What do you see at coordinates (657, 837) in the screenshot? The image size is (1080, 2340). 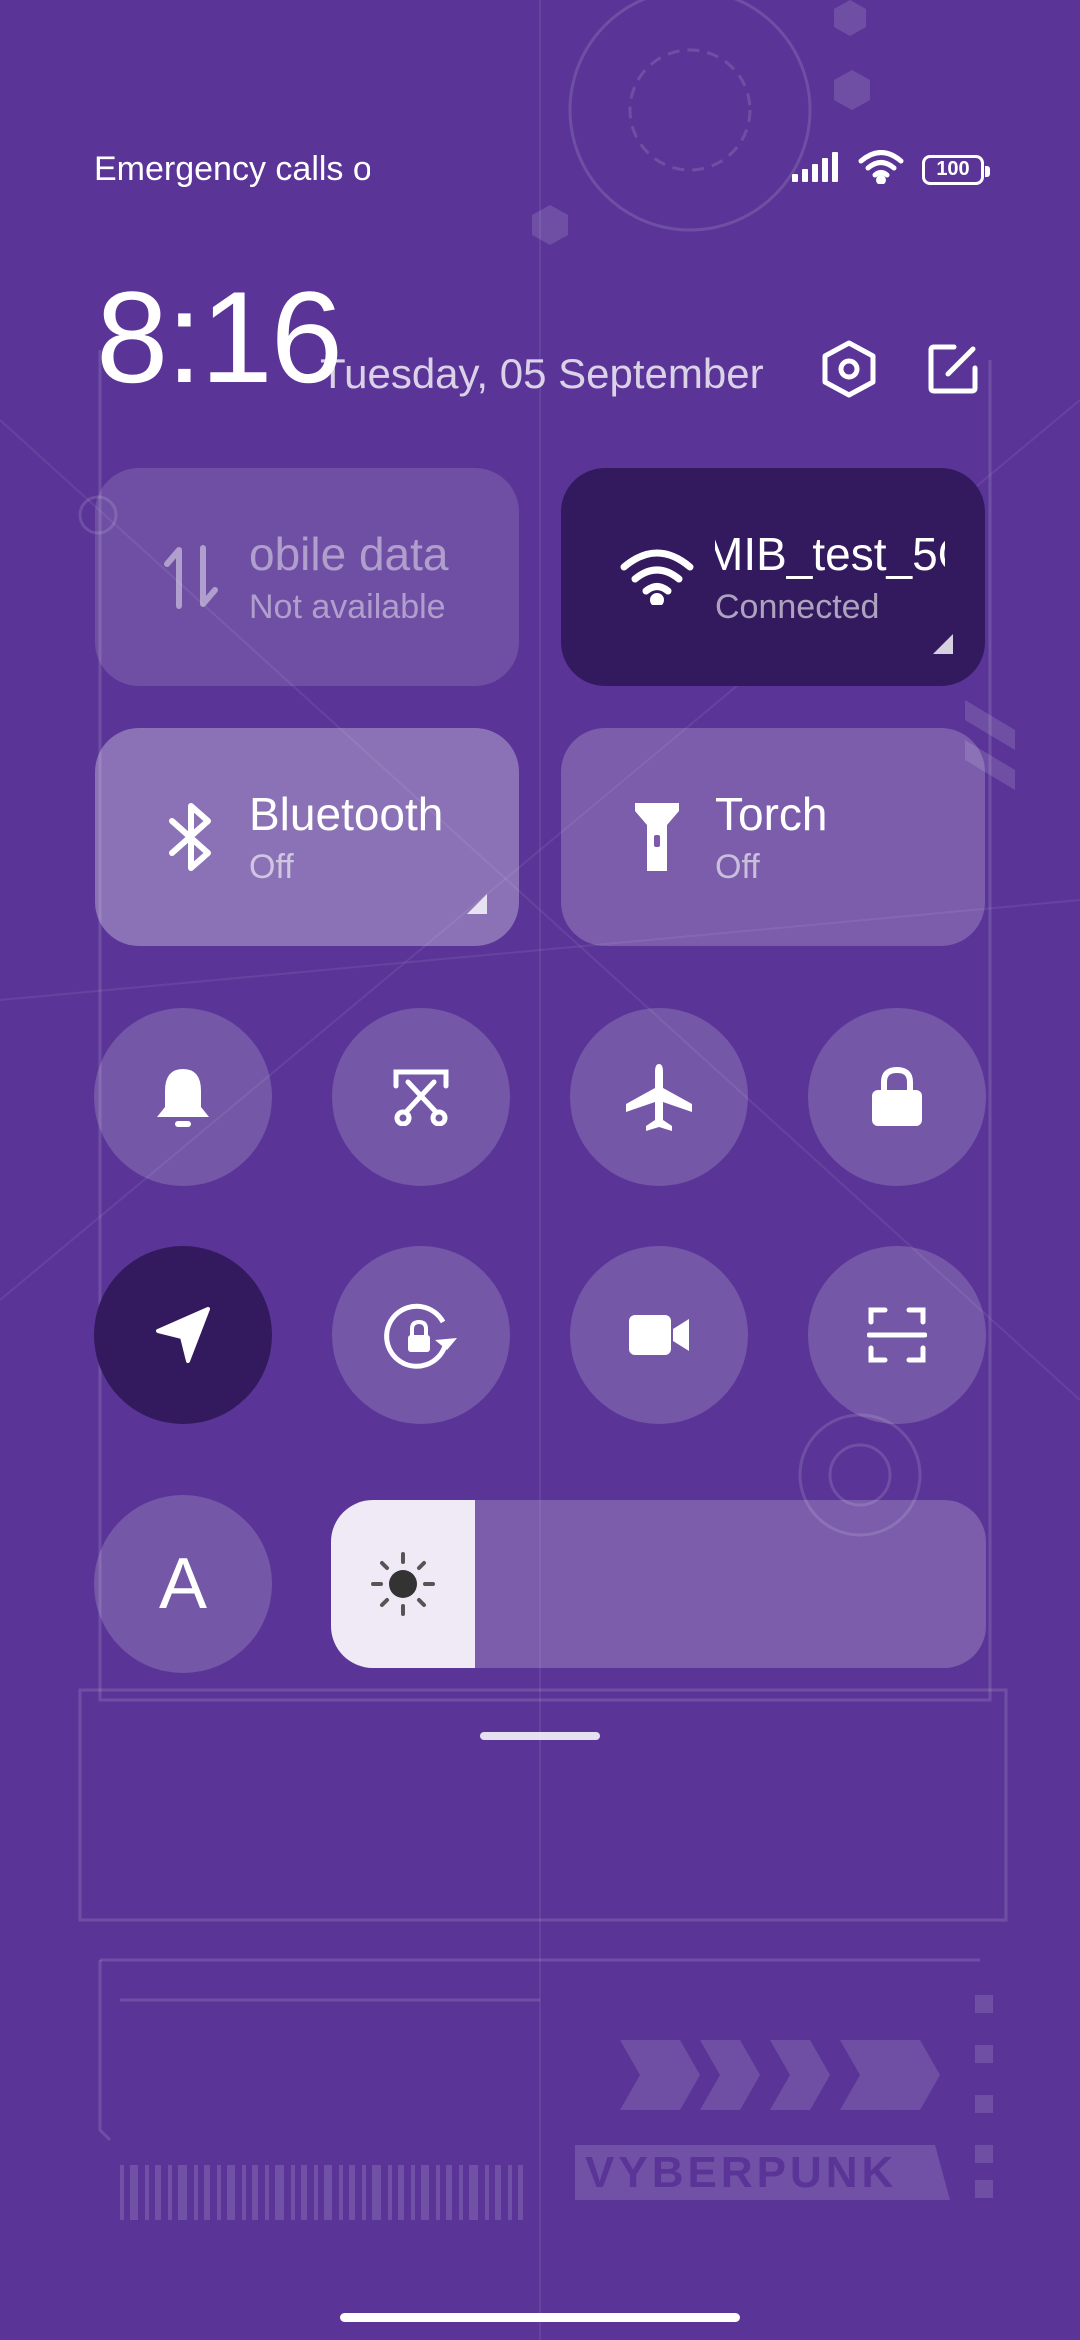 I see `torch-icon` at bounding box center [657, 837].